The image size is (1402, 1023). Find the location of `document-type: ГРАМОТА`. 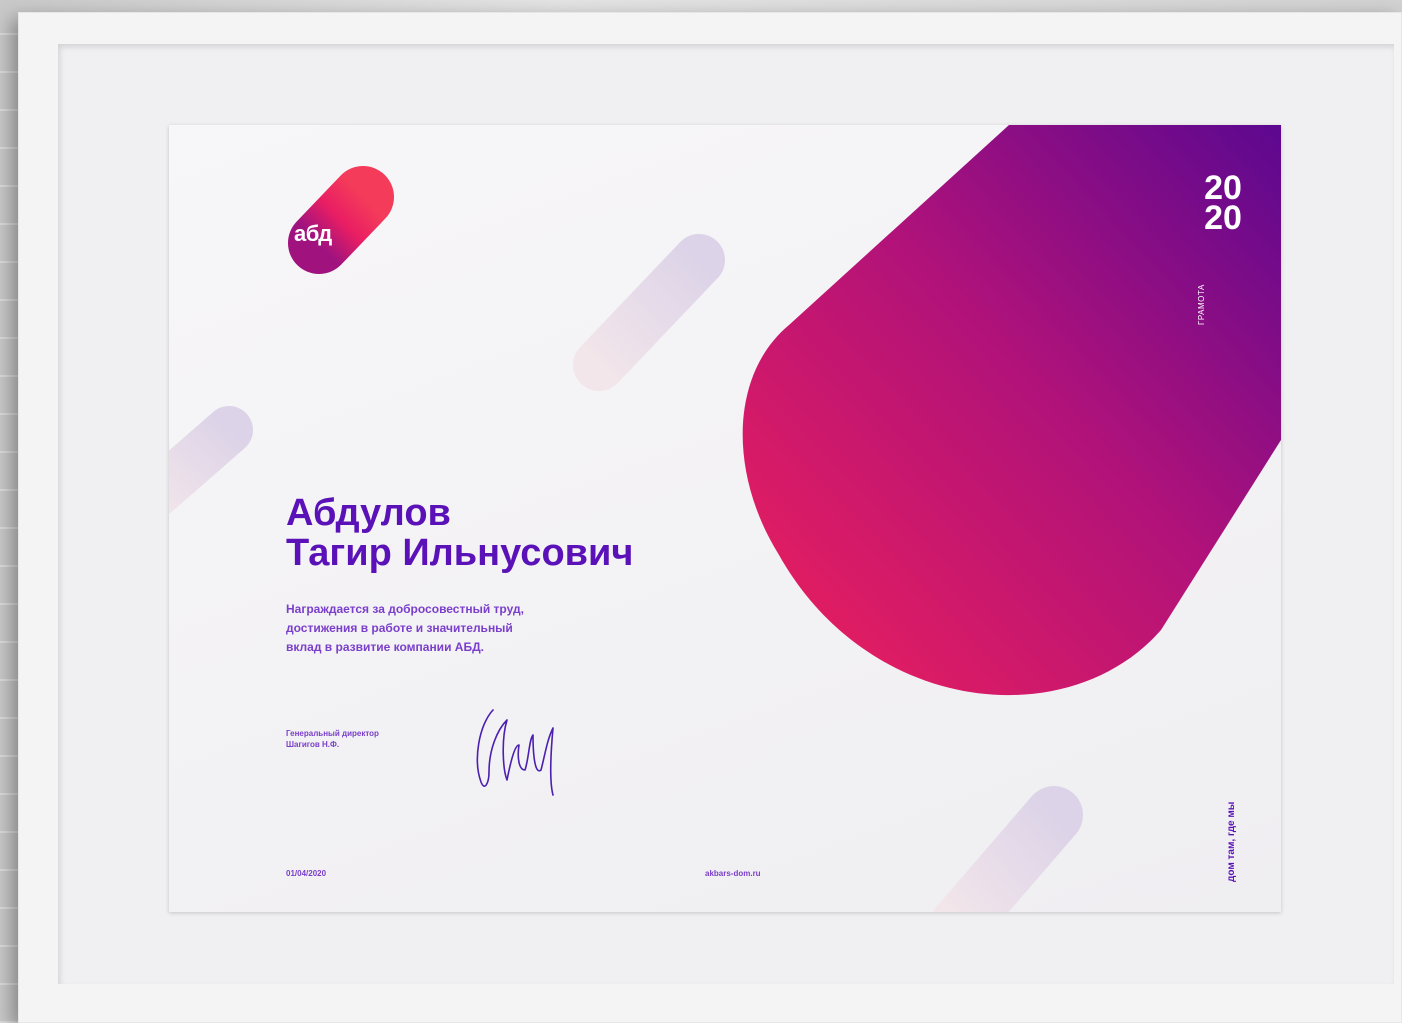

document-type: ГРАМОТА is located at coordinates (1201, 304).